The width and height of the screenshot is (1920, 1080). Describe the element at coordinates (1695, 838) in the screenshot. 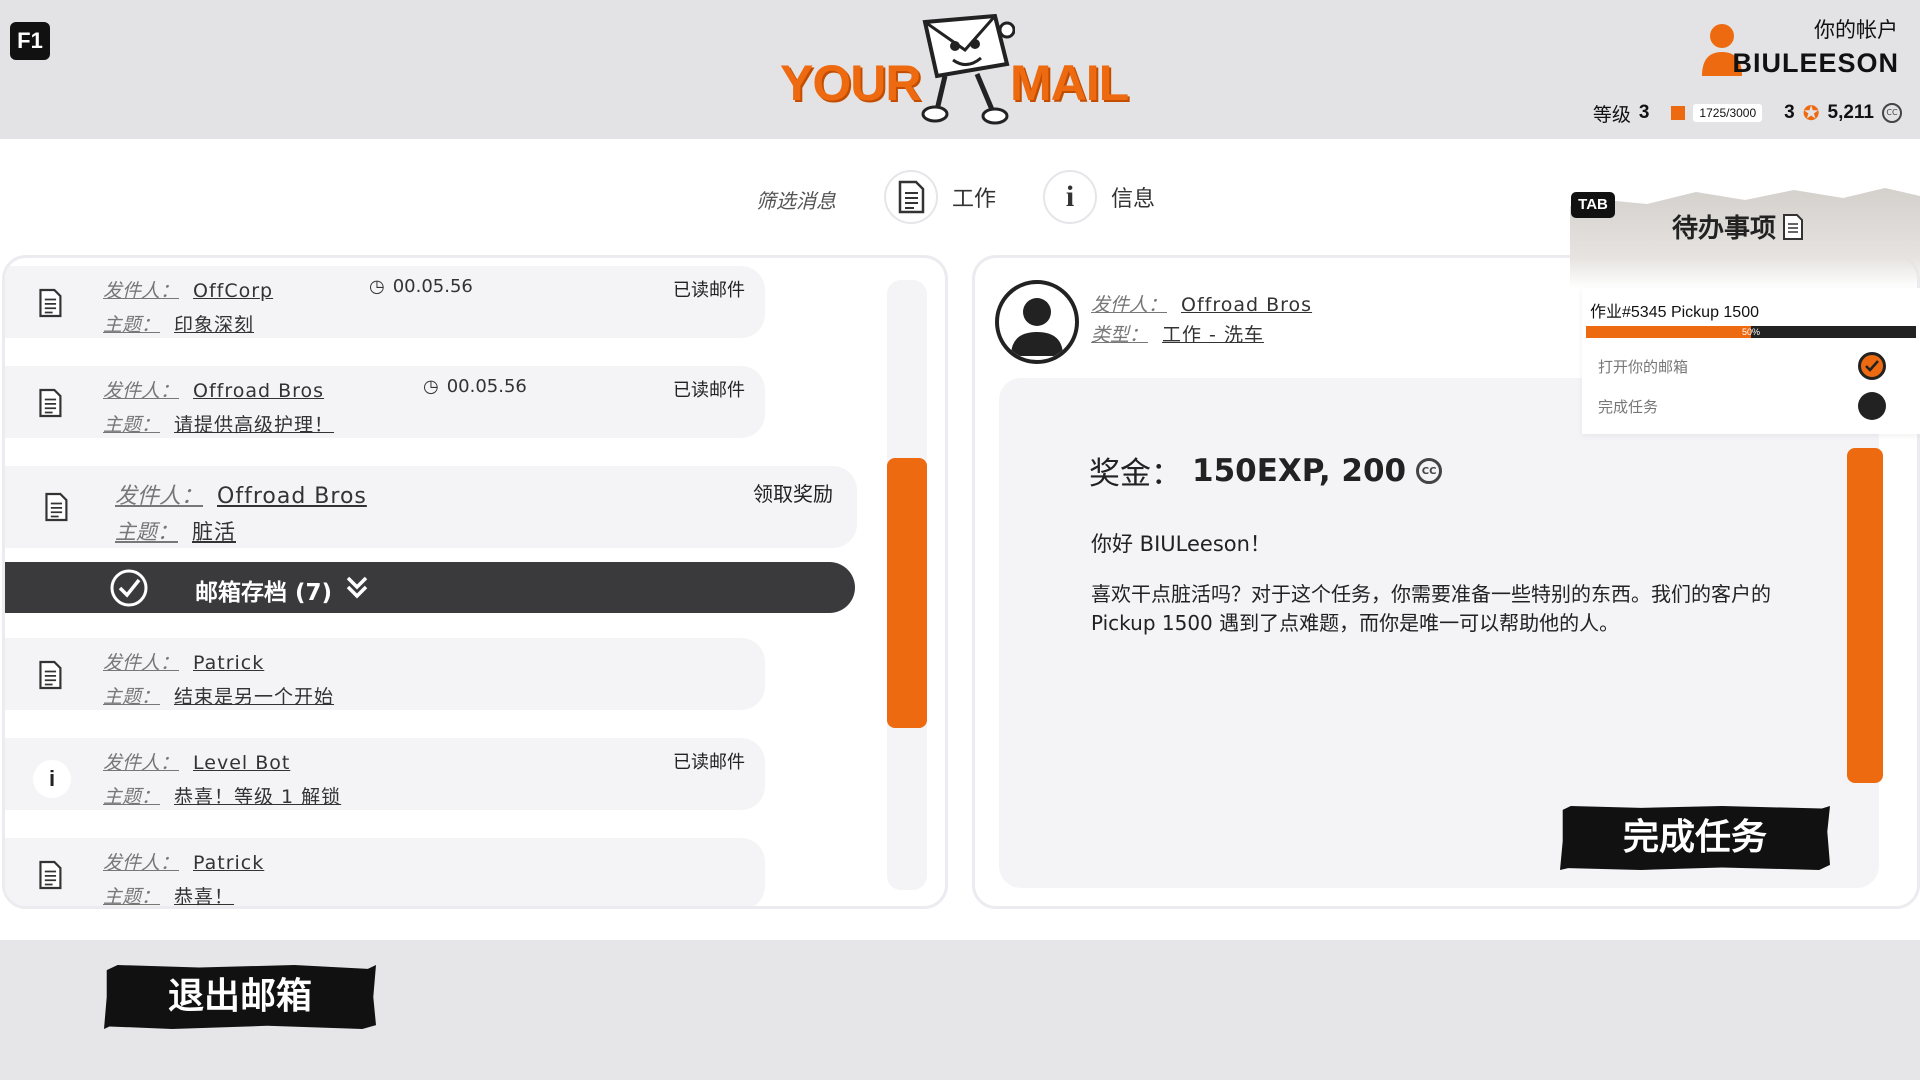

I see `complete-task-button: 完成任务` at that location.